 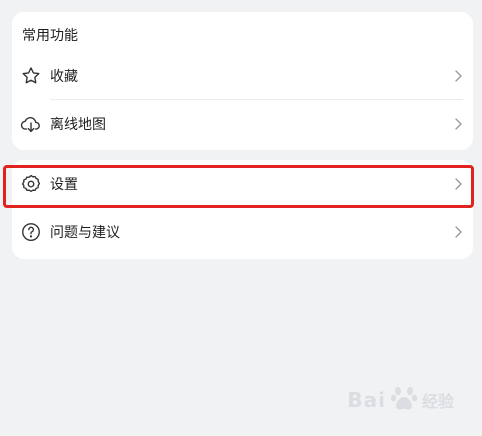 I want to click on menu-item-offline-map: 离线地图, so click(x=242, y=125).